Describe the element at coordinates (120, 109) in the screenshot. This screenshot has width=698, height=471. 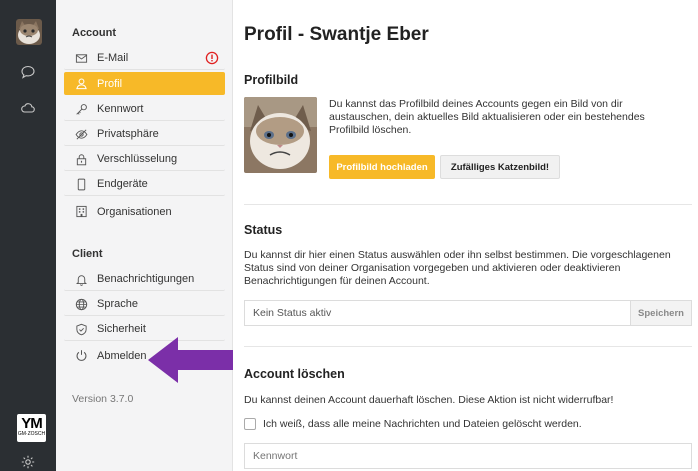
I see `menu-item-label: Kennwort` at that location.